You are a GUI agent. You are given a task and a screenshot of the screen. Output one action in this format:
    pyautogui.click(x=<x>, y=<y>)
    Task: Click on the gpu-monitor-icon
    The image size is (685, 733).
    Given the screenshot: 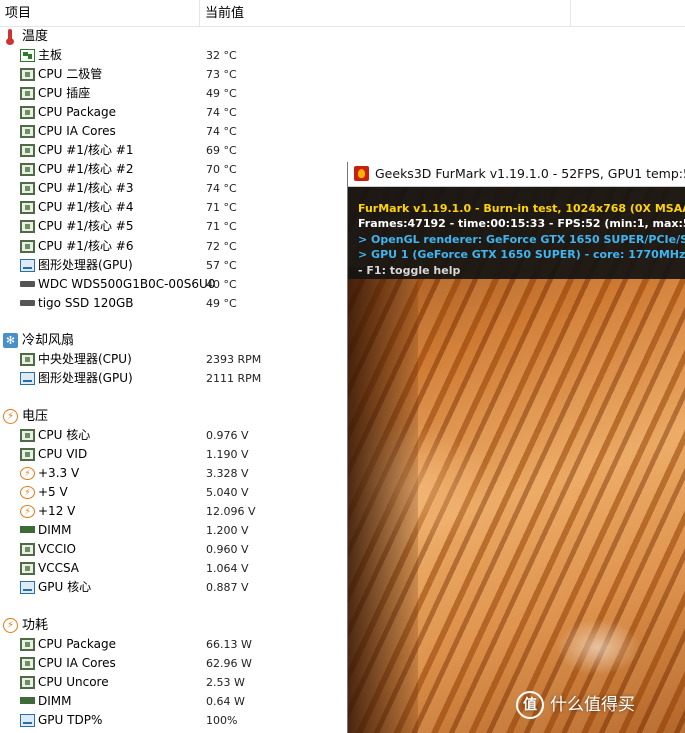 What is the action you would take?
    pyautogui.click(x=27, y=720)
    